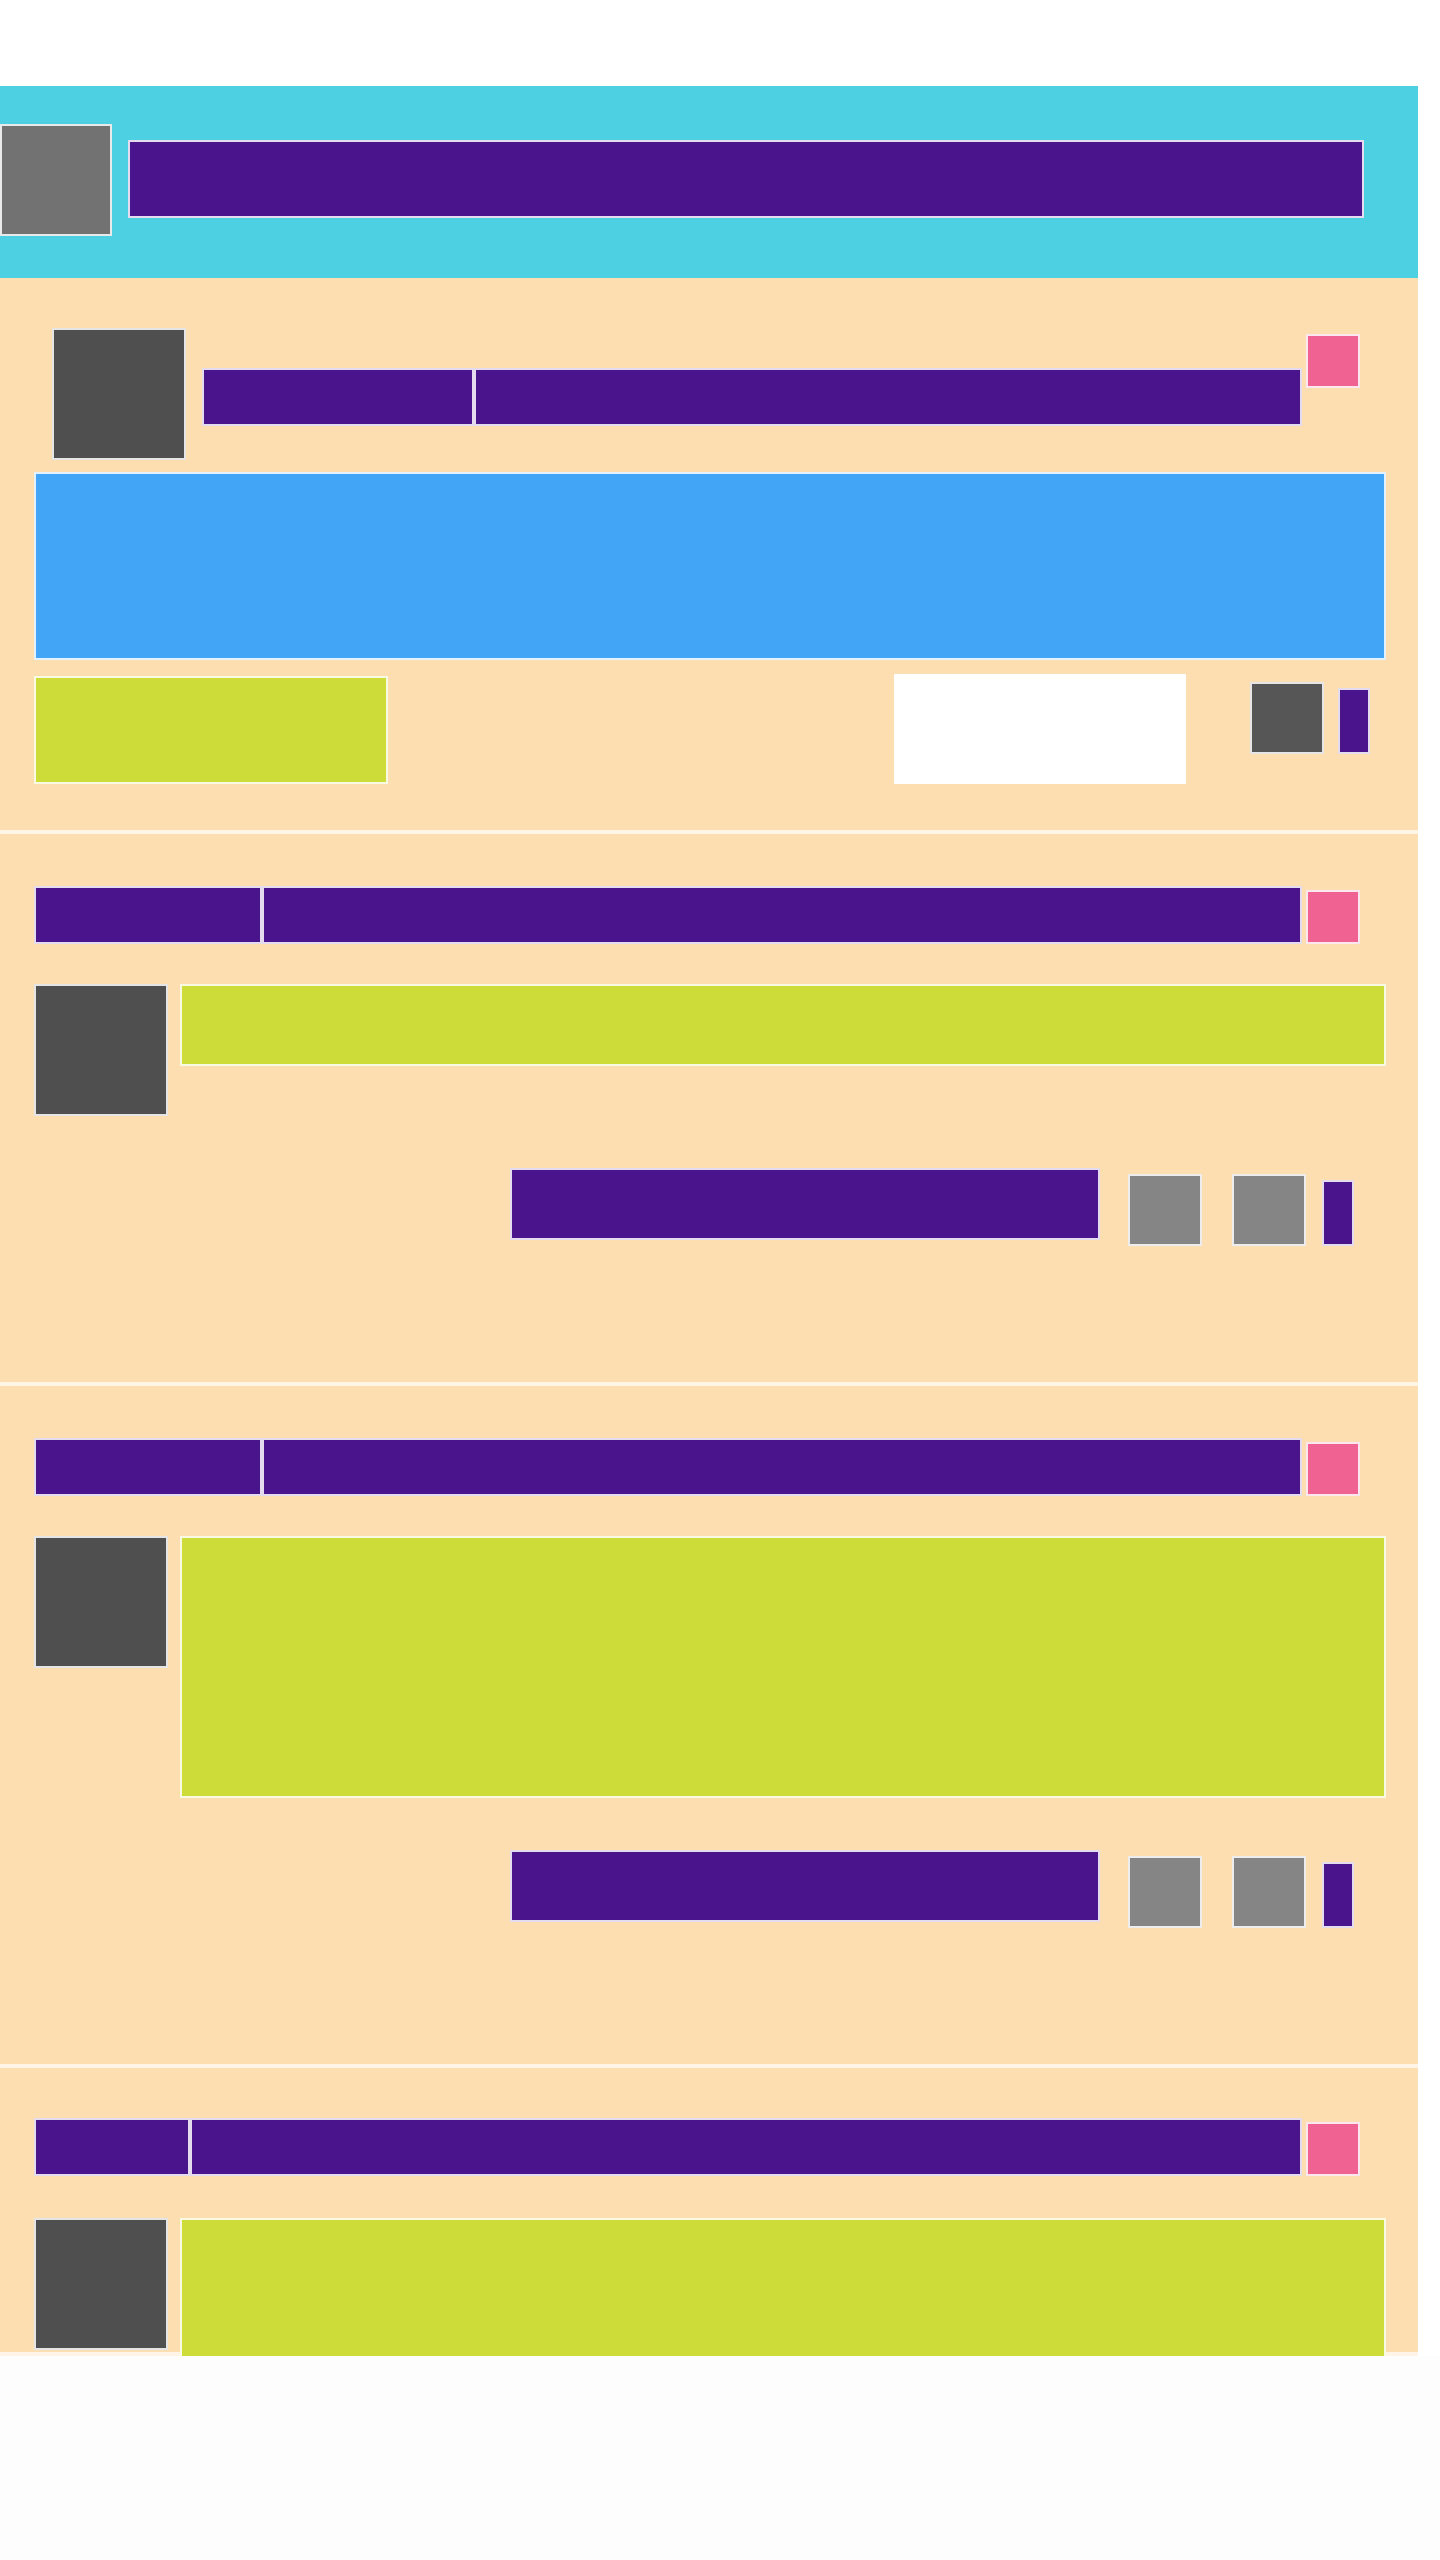 The image size is (1440, 2560). What do you see at coordinates (710, 566) in the screenshot?
I see `card-media` at bounding box center [710, 566].